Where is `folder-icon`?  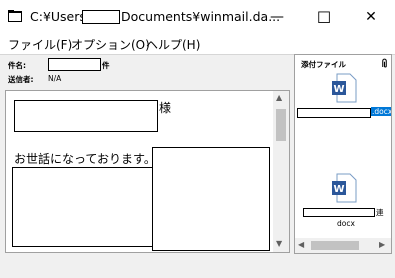 folder-icon is located at coordinates (15, 16).